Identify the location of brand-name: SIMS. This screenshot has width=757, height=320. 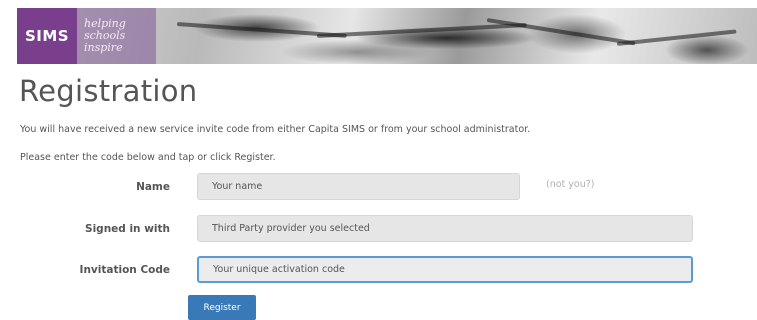
(47, 36).